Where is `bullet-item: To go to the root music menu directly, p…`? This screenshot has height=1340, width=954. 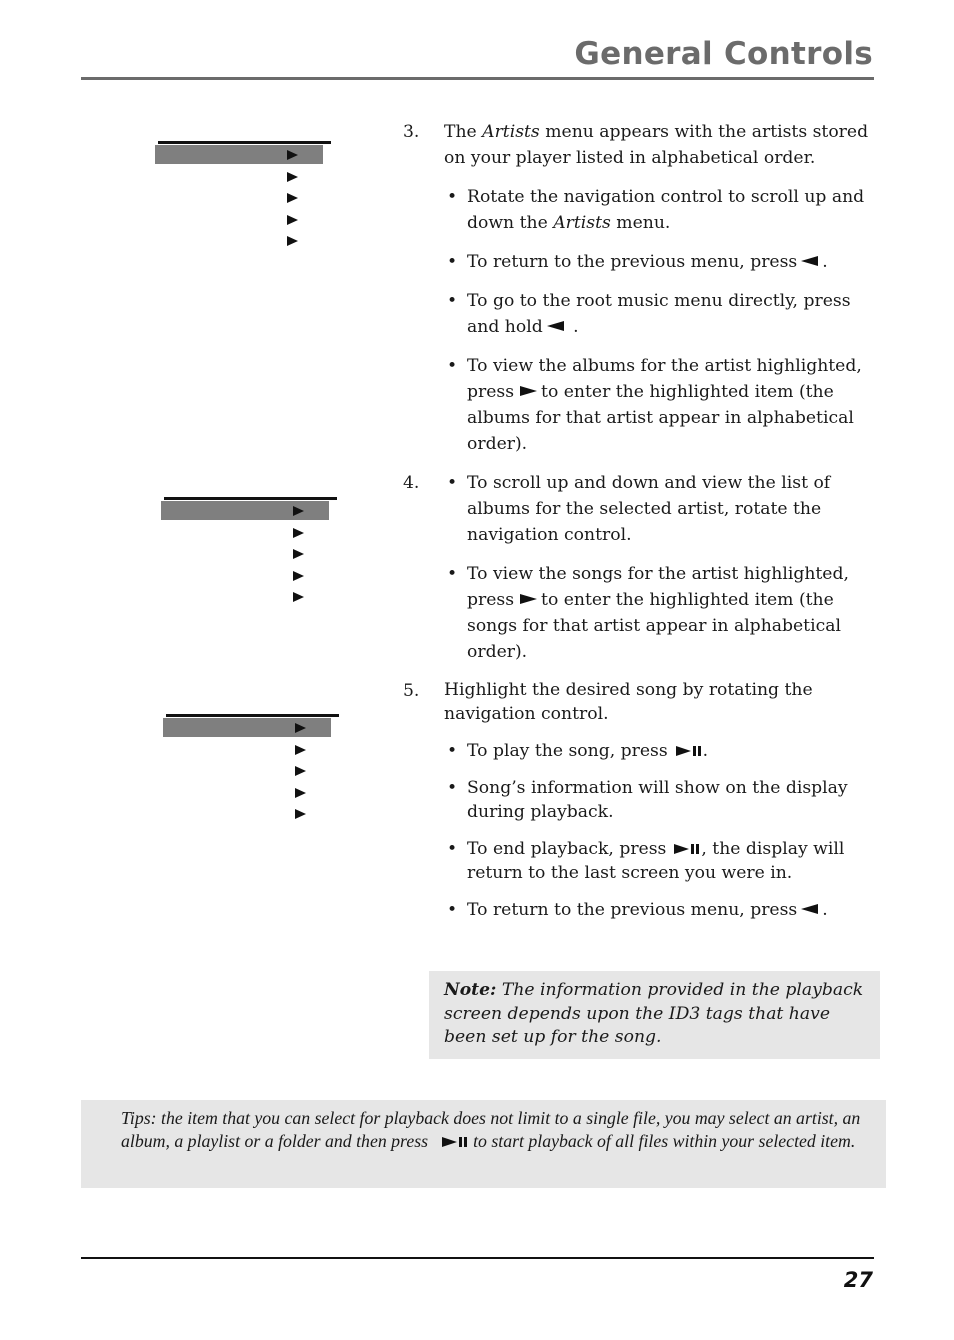
bullet-item: To go to the root music menu directly, p… is located at coordinates (663, 314).